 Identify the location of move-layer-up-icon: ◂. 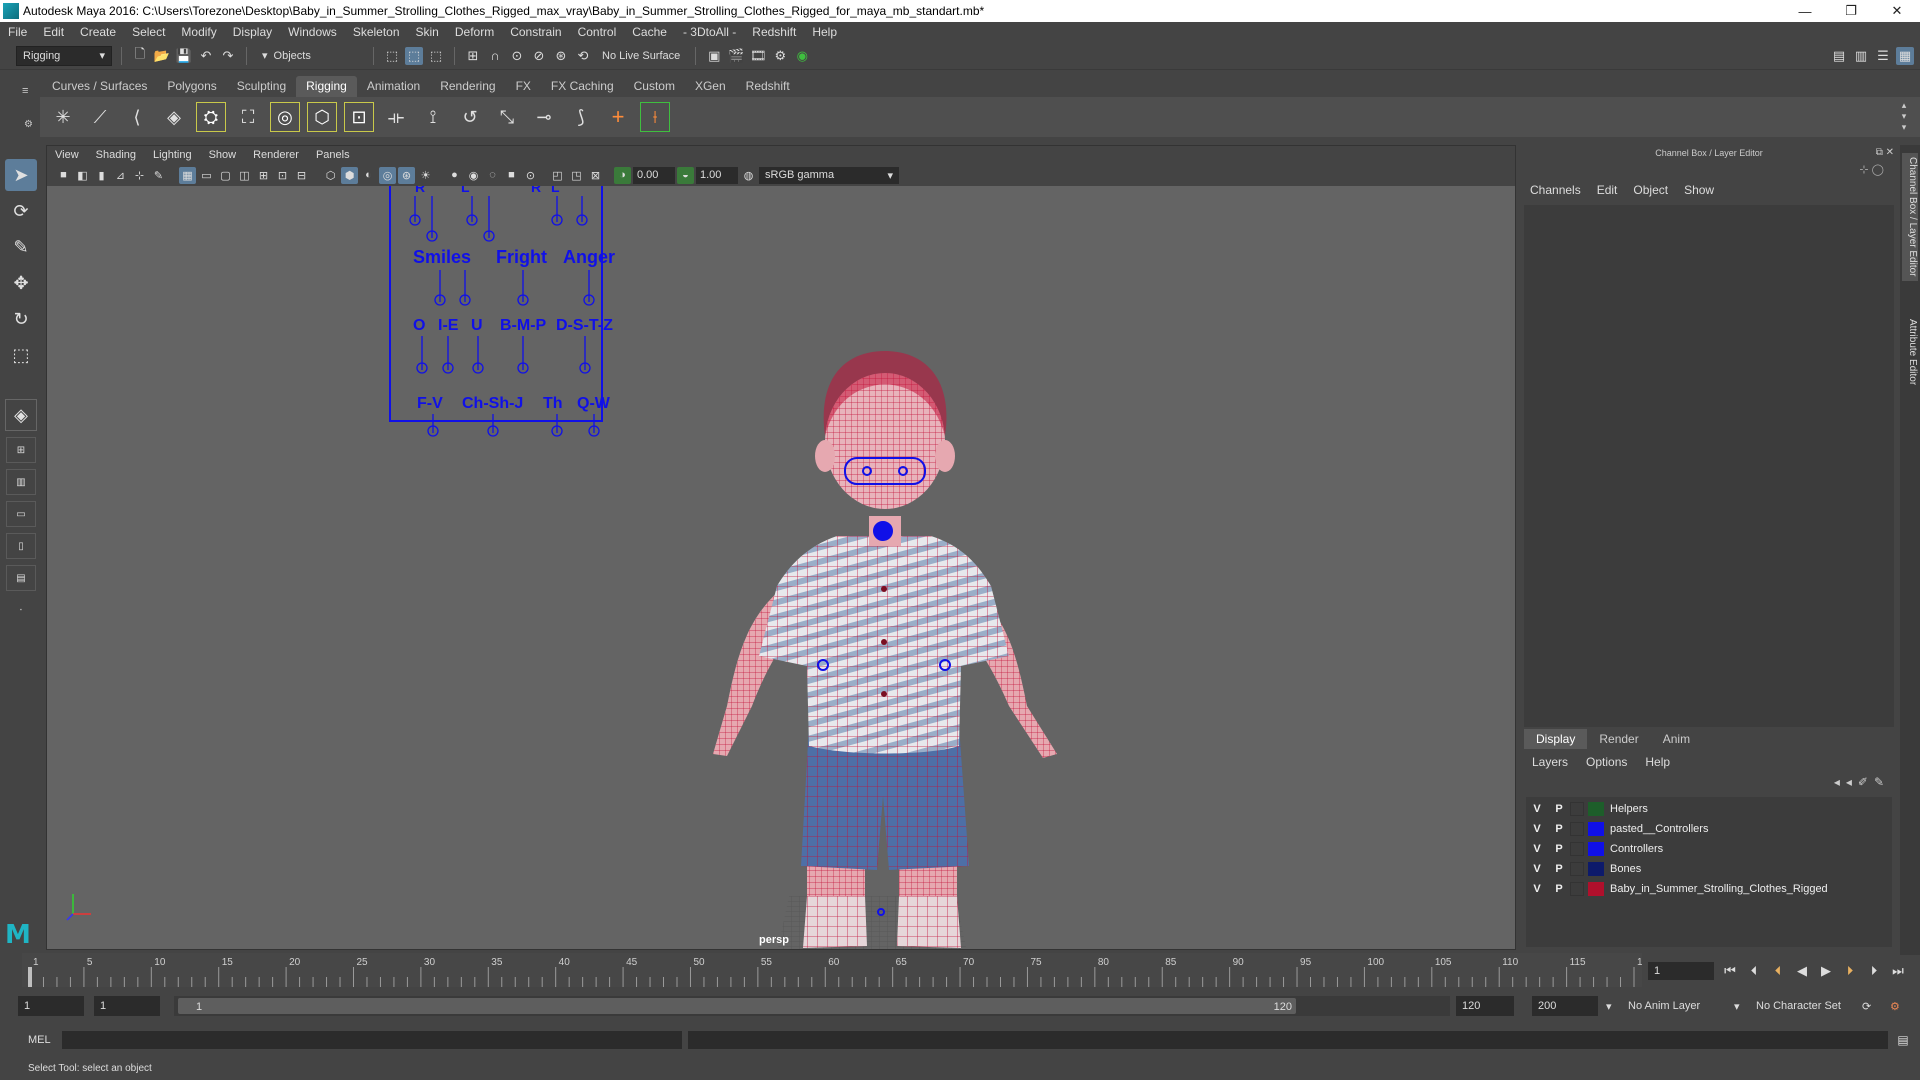
(1837, 785).